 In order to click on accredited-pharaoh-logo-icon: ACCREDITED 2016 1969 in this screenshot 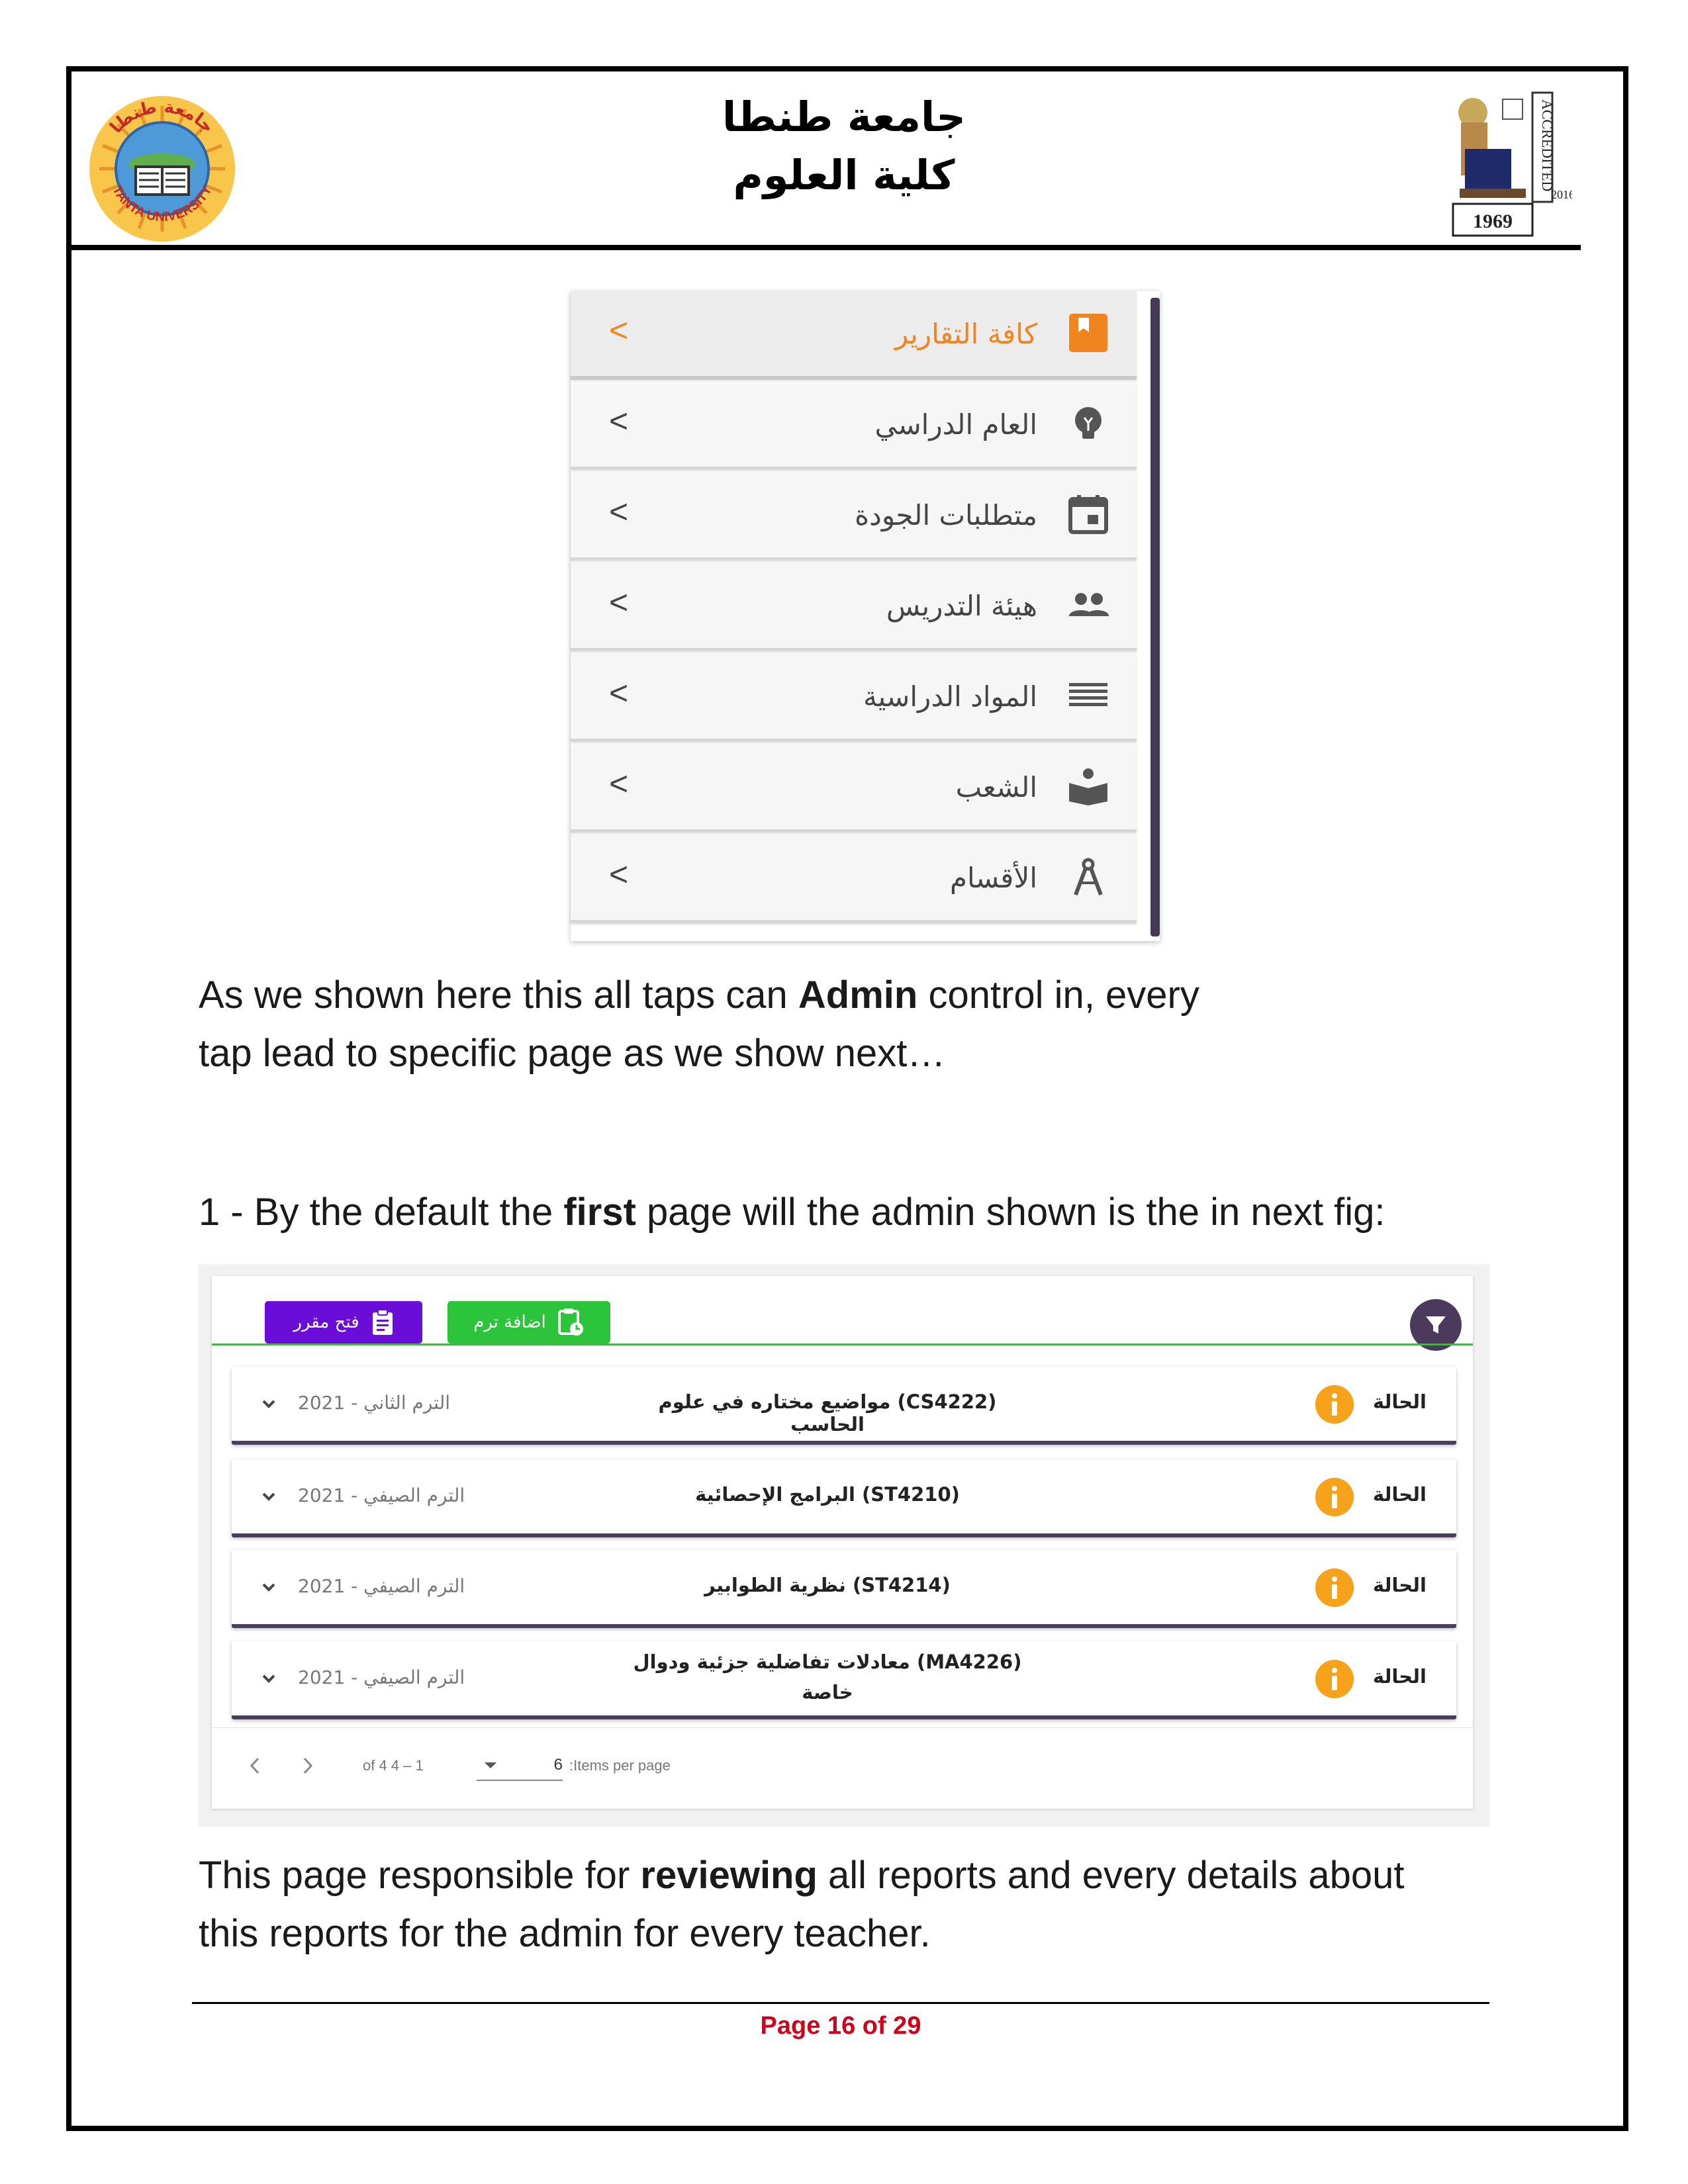, I will do `click(1512, 164)`.